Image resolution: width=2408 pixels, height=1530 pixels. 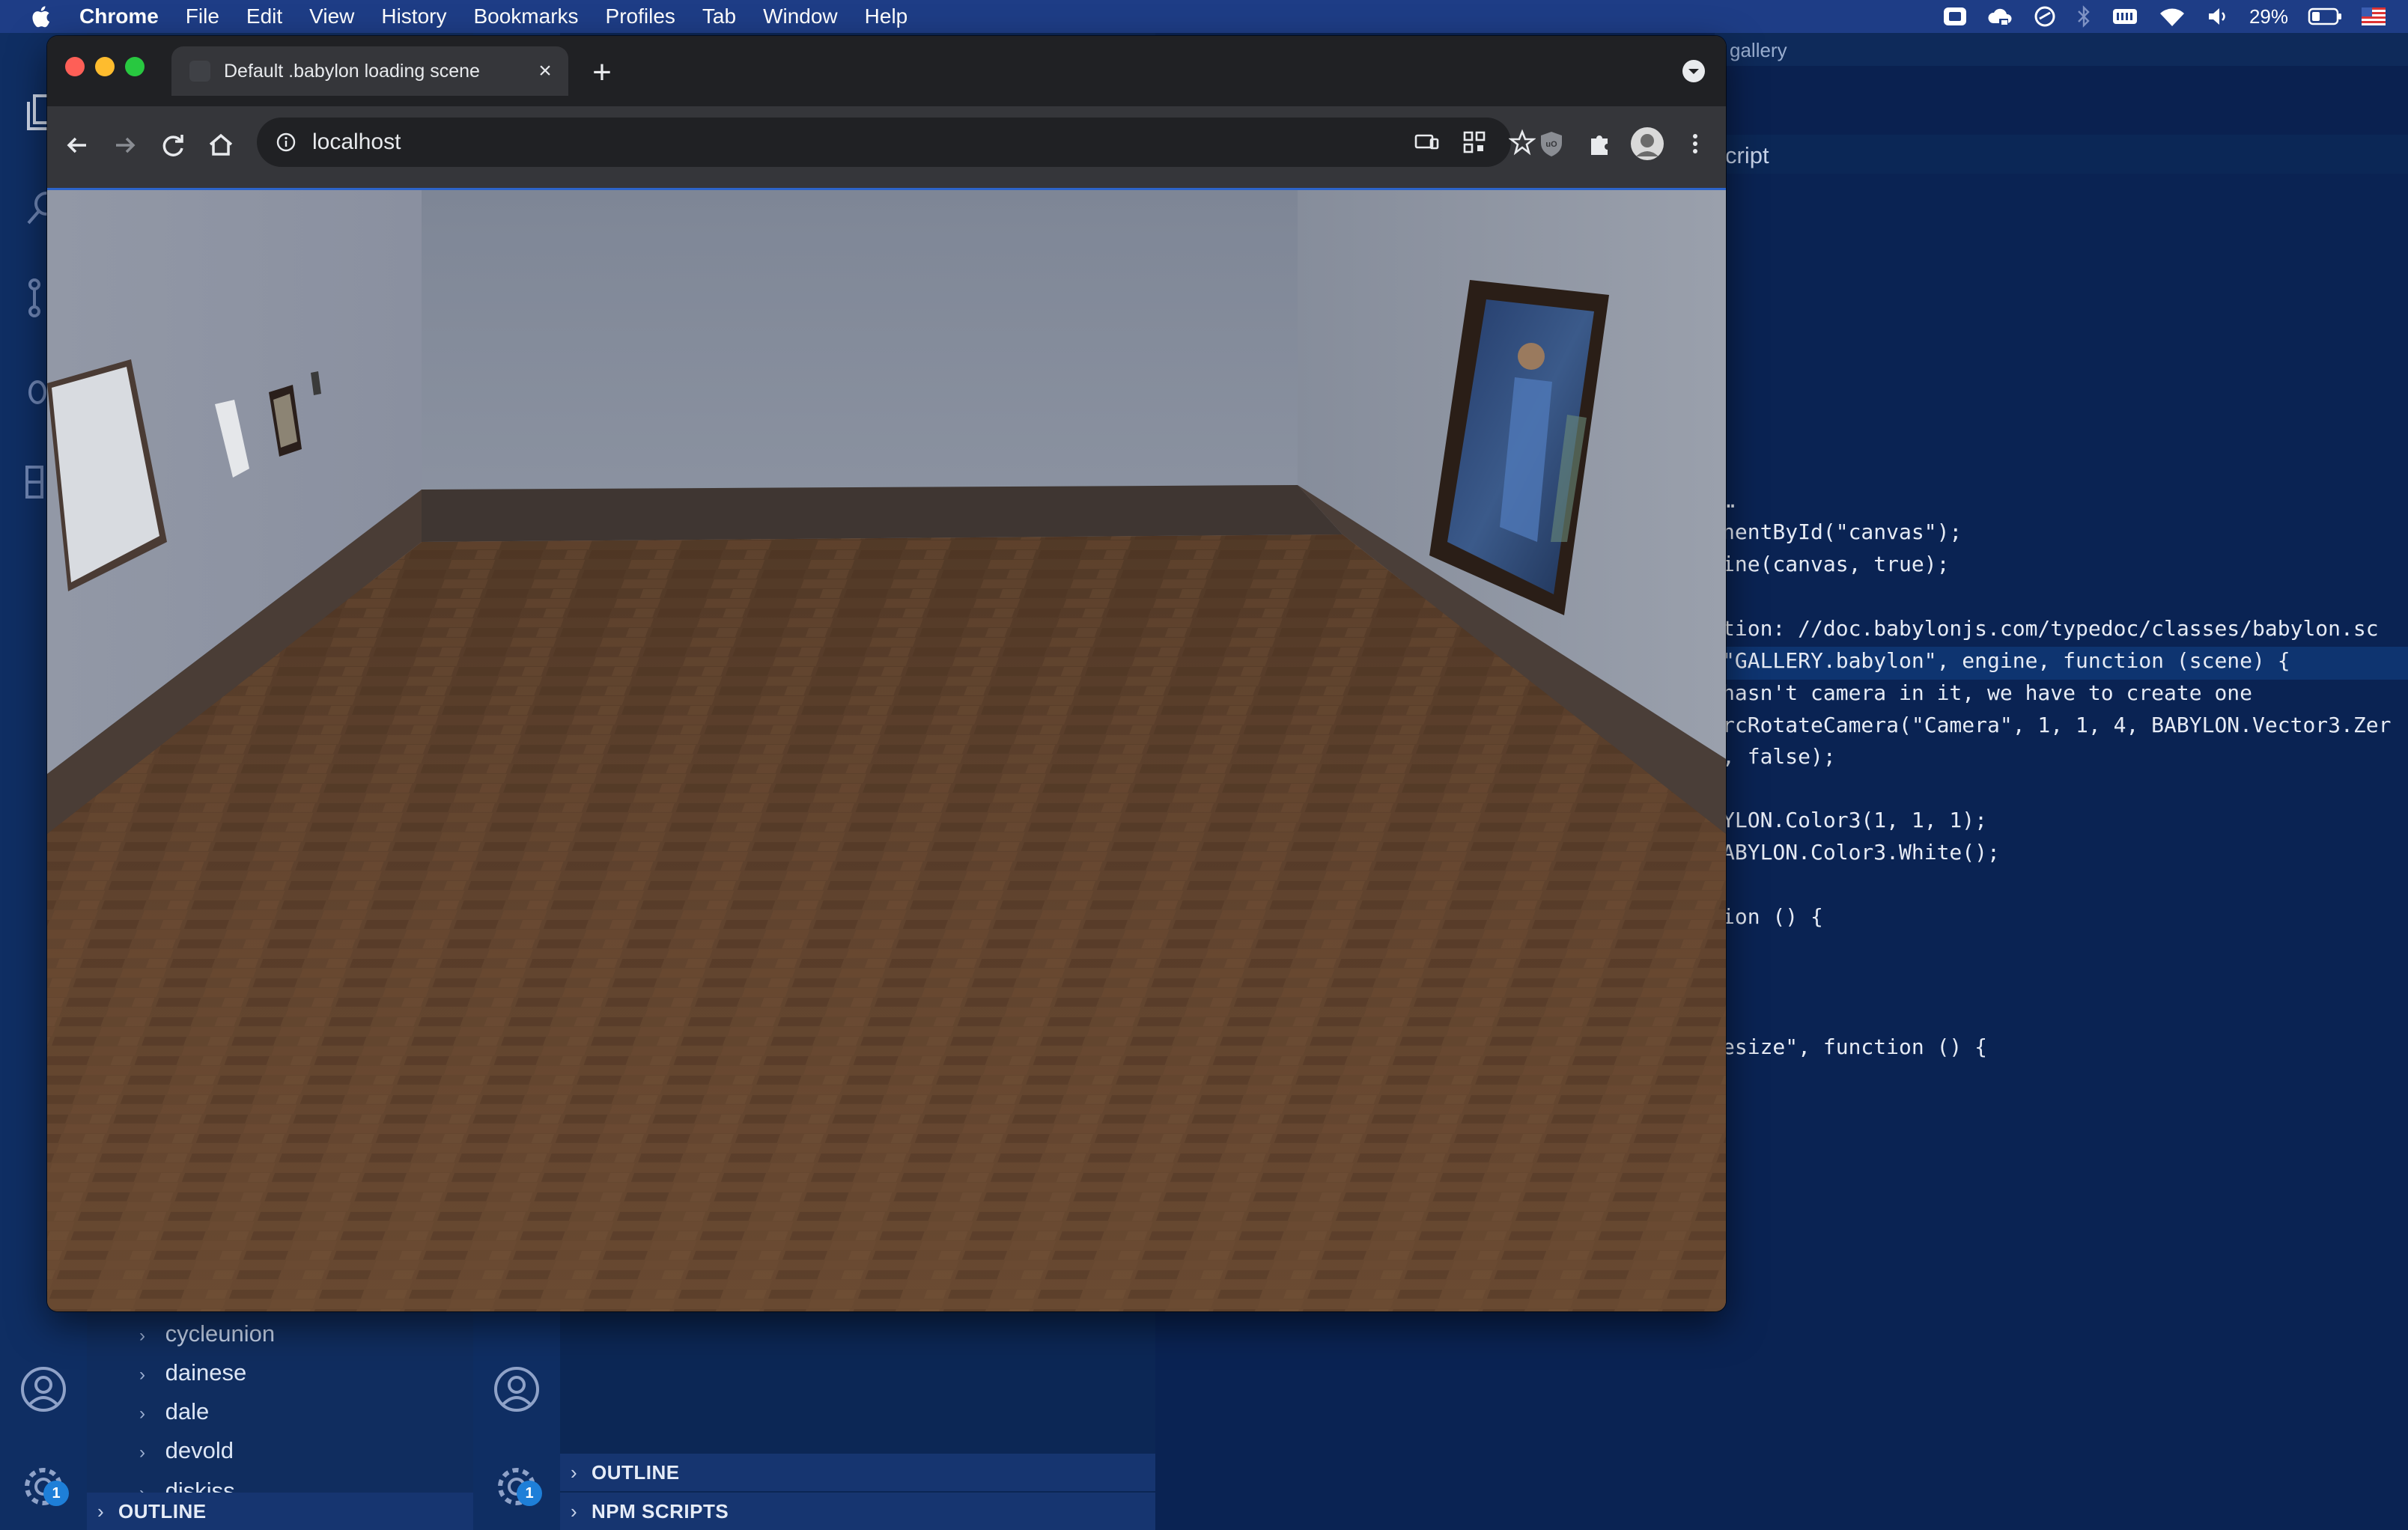 I want to click on site-info-icon, so click(x=286, y=142).